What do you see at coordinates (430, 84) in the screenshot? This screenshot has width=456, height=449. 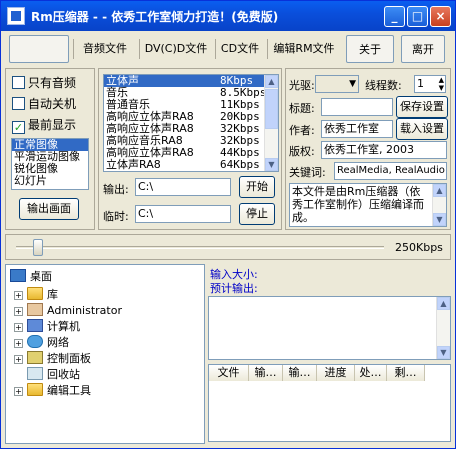 I see `threads-spinner: 1 ▲ ▼` at bounding box center [430, 84].